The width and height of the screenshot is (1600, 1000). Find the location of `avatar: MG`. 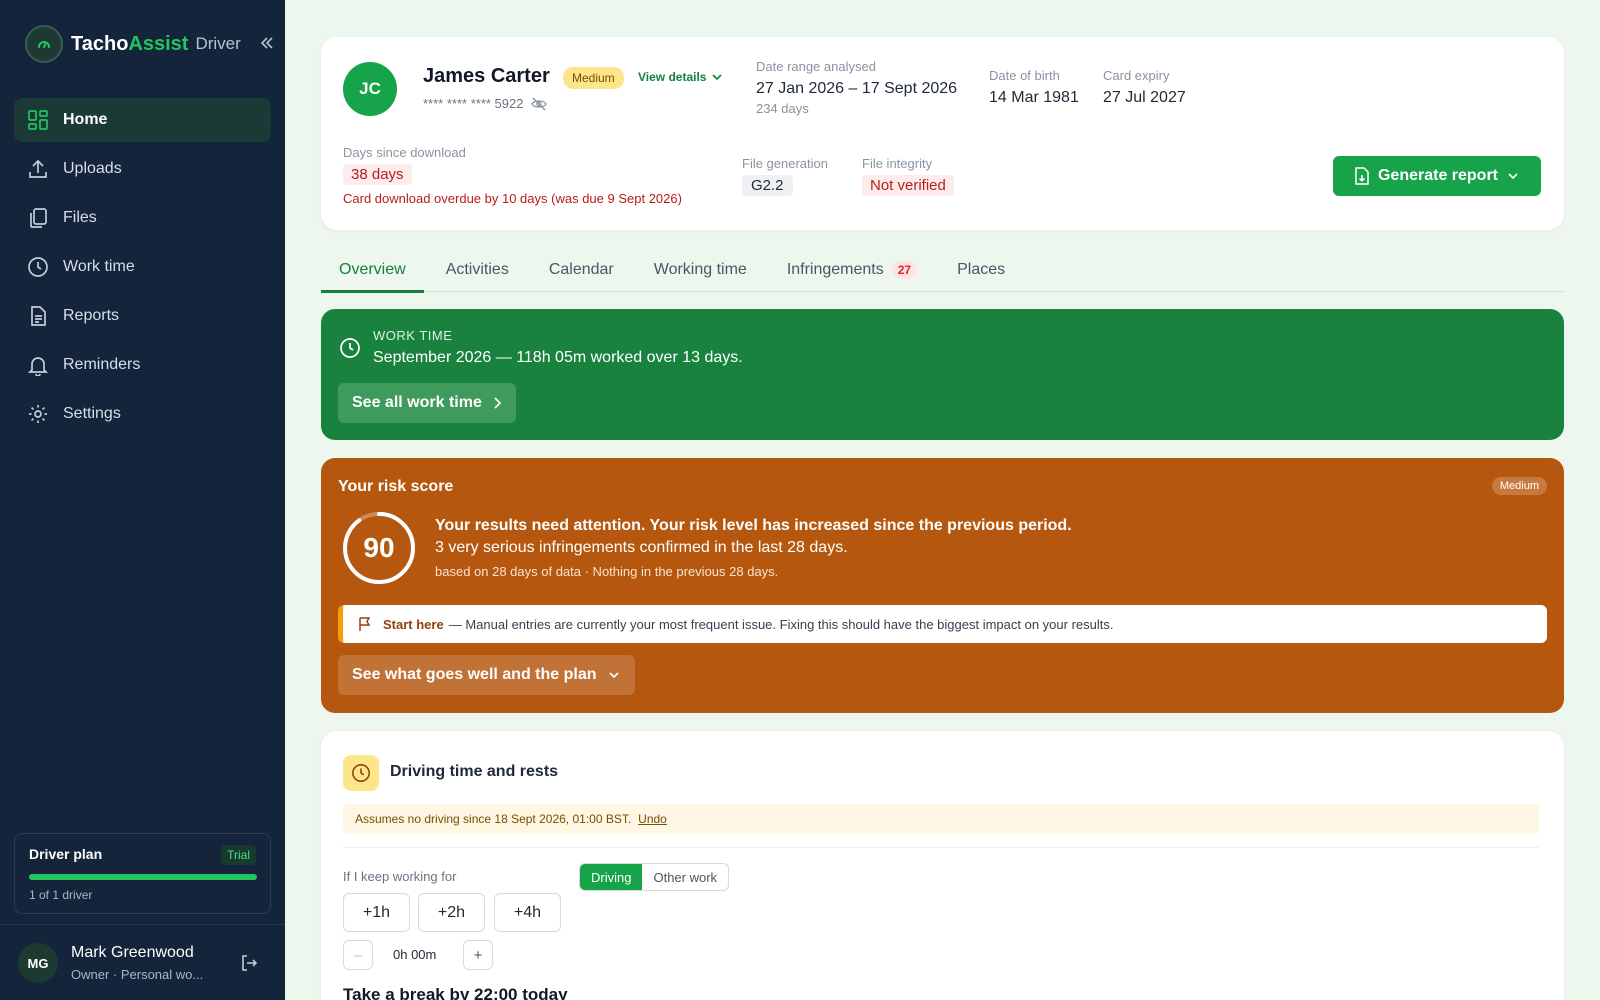

avatar: MG is located at coordinates (38, 963).